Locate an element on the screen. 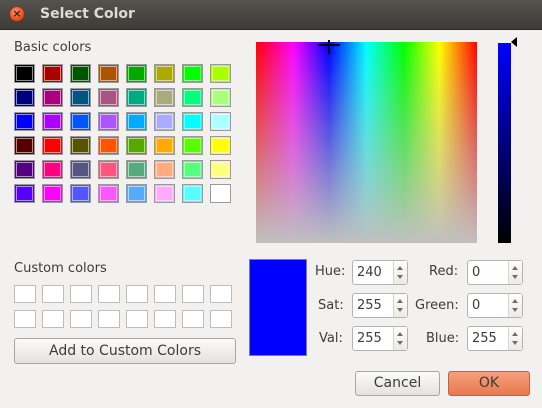 Image resolution: width=542 pixels, height=408 pixels. hue-spinbox: 240 is located at coordinates (380, 272).